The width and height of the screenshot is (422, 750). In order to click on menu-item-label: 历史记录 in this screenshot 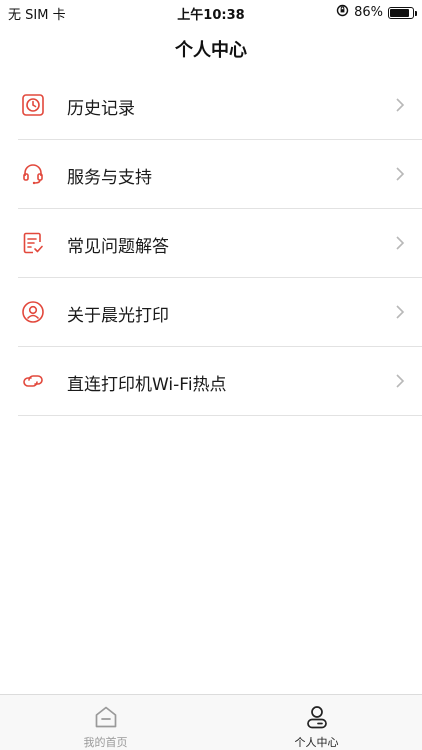, I will do `click(101, 109)`.